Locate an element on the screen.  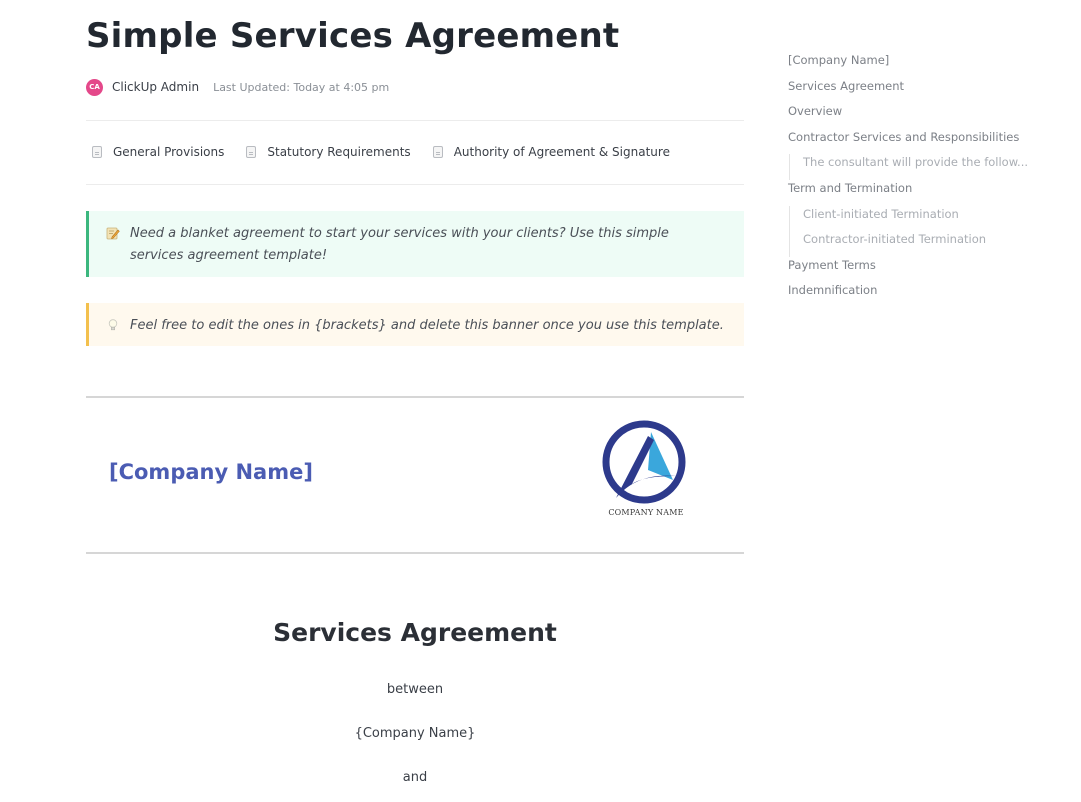
subpage-authority-of-agreement: Authority of Agreement & Signature is located at coordinates (548, 152).